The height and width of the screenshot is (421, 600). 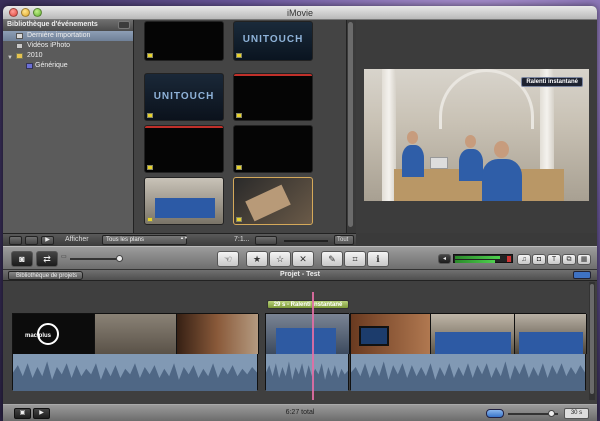 What do you see at coordinates (495, 413) in the screenshot?
I see `audio-waveform-toggle` at bounding box center [495, 413].